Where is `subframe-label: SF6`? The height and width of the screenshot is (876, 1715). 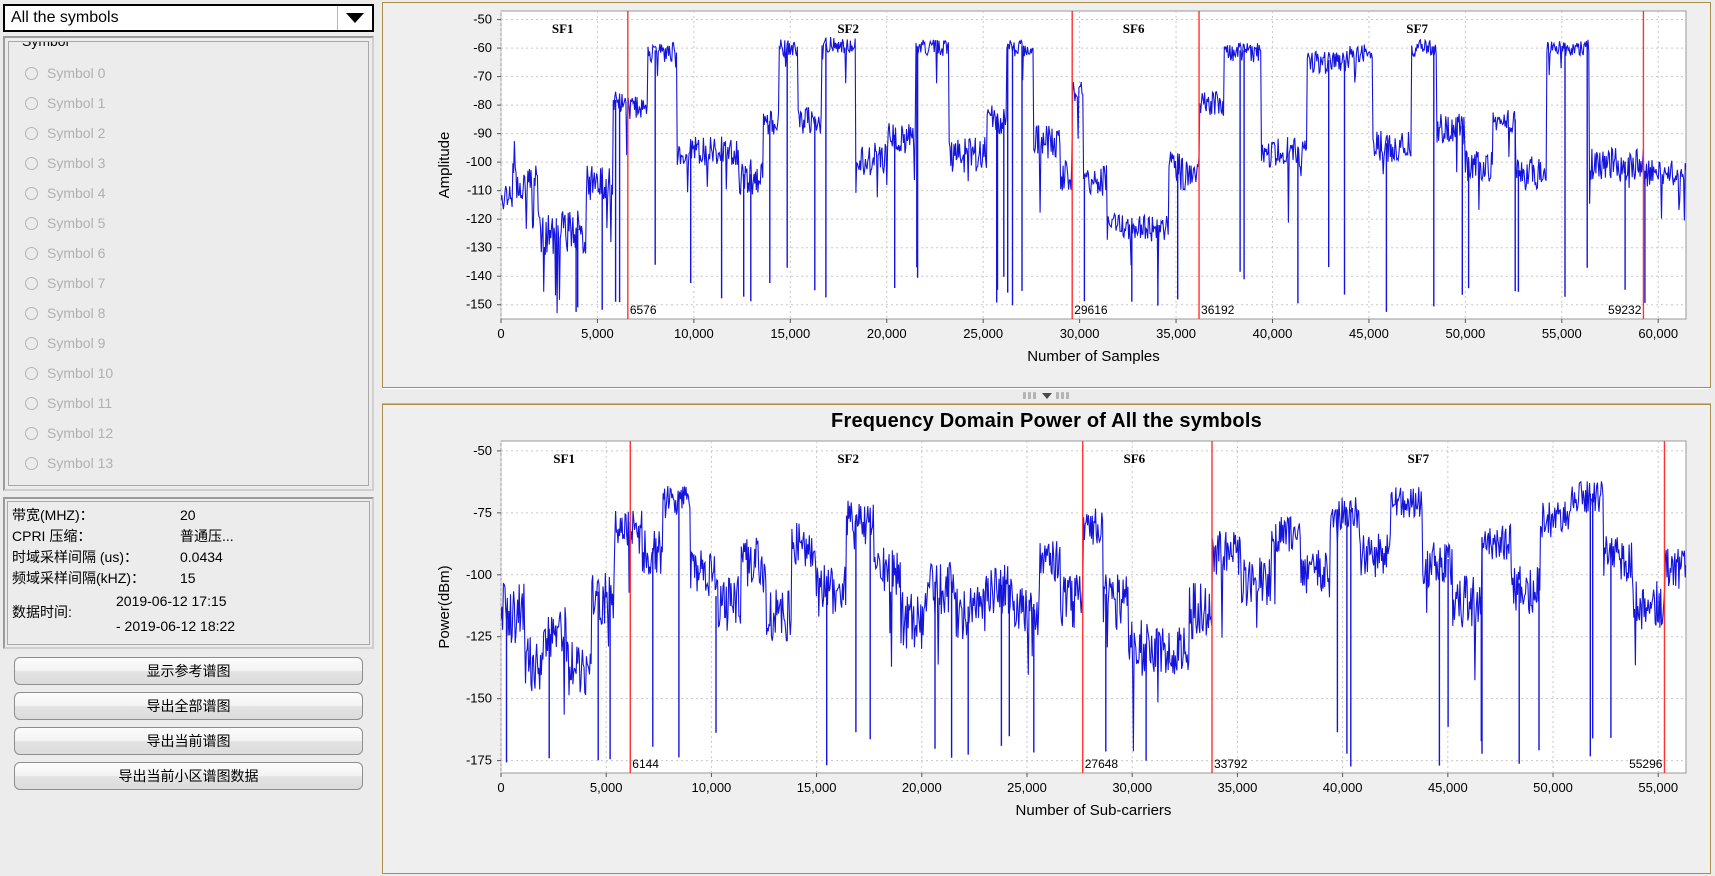 subframe-label: SF6 is located at coordinates (1134, 28).